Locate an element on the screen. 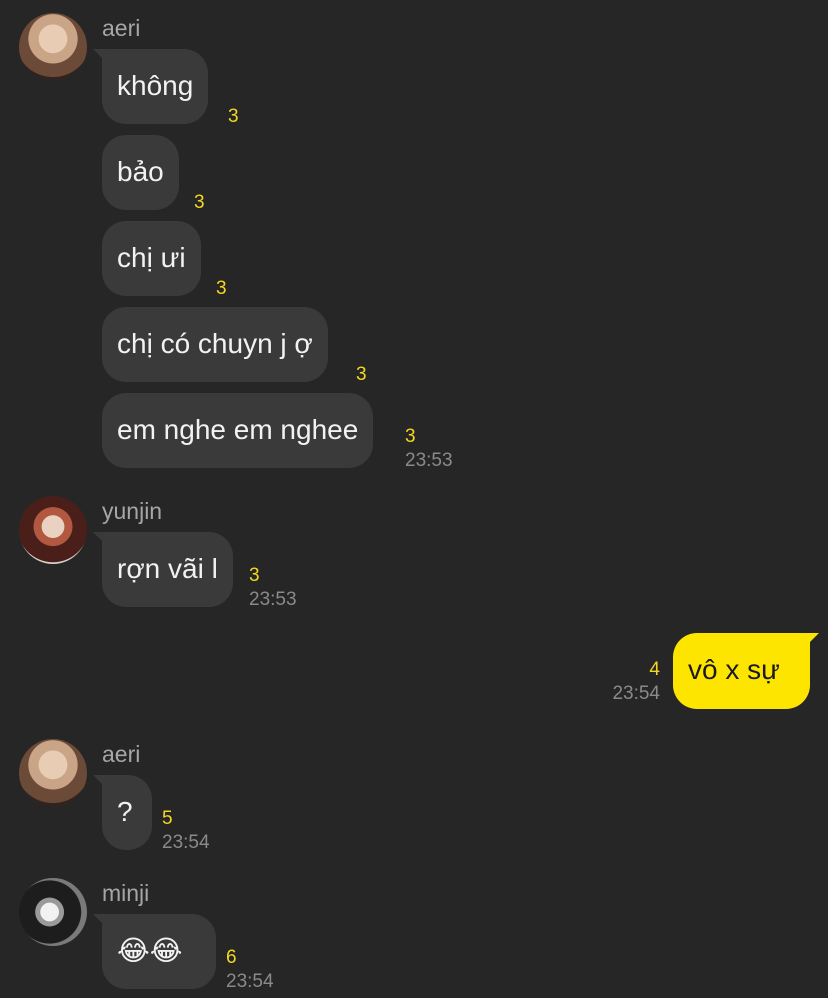 The image size is (828, 998). message-bubble: 😂😂 is located at coordinates (154, 951).